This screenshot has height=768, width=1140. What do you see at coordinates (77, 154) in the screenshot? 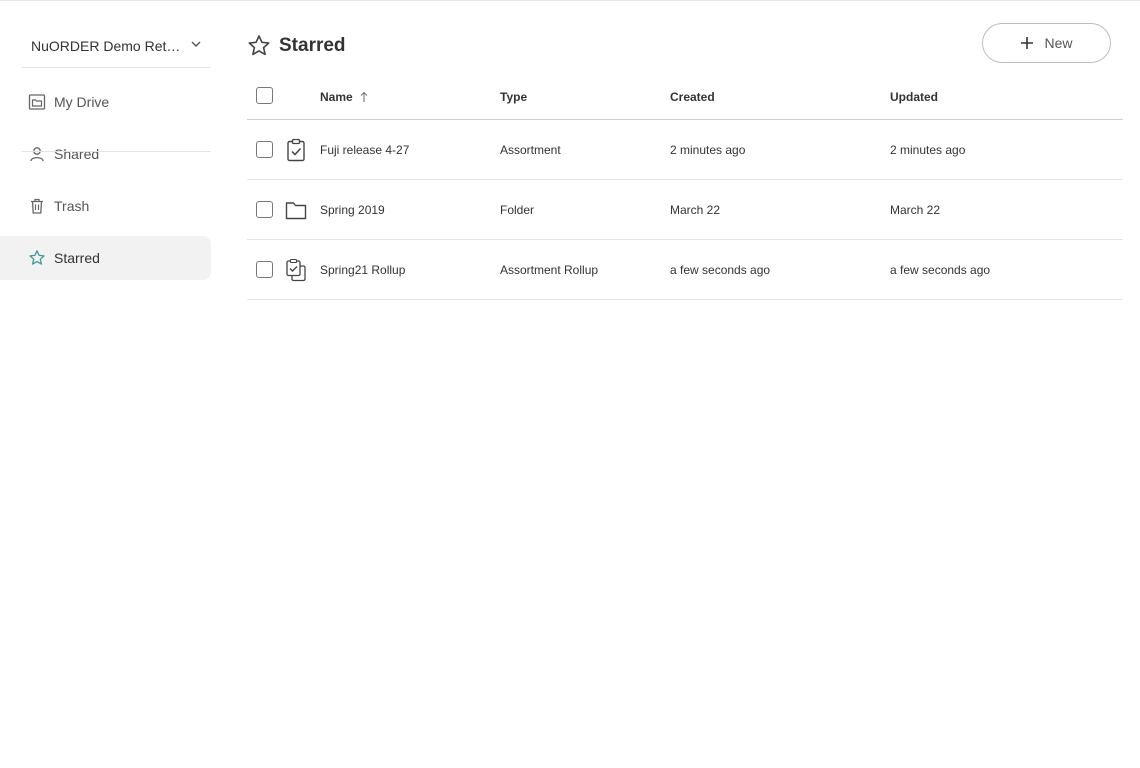
I see `sidebar-item-label: Shared` at bounding box center [77, 154].